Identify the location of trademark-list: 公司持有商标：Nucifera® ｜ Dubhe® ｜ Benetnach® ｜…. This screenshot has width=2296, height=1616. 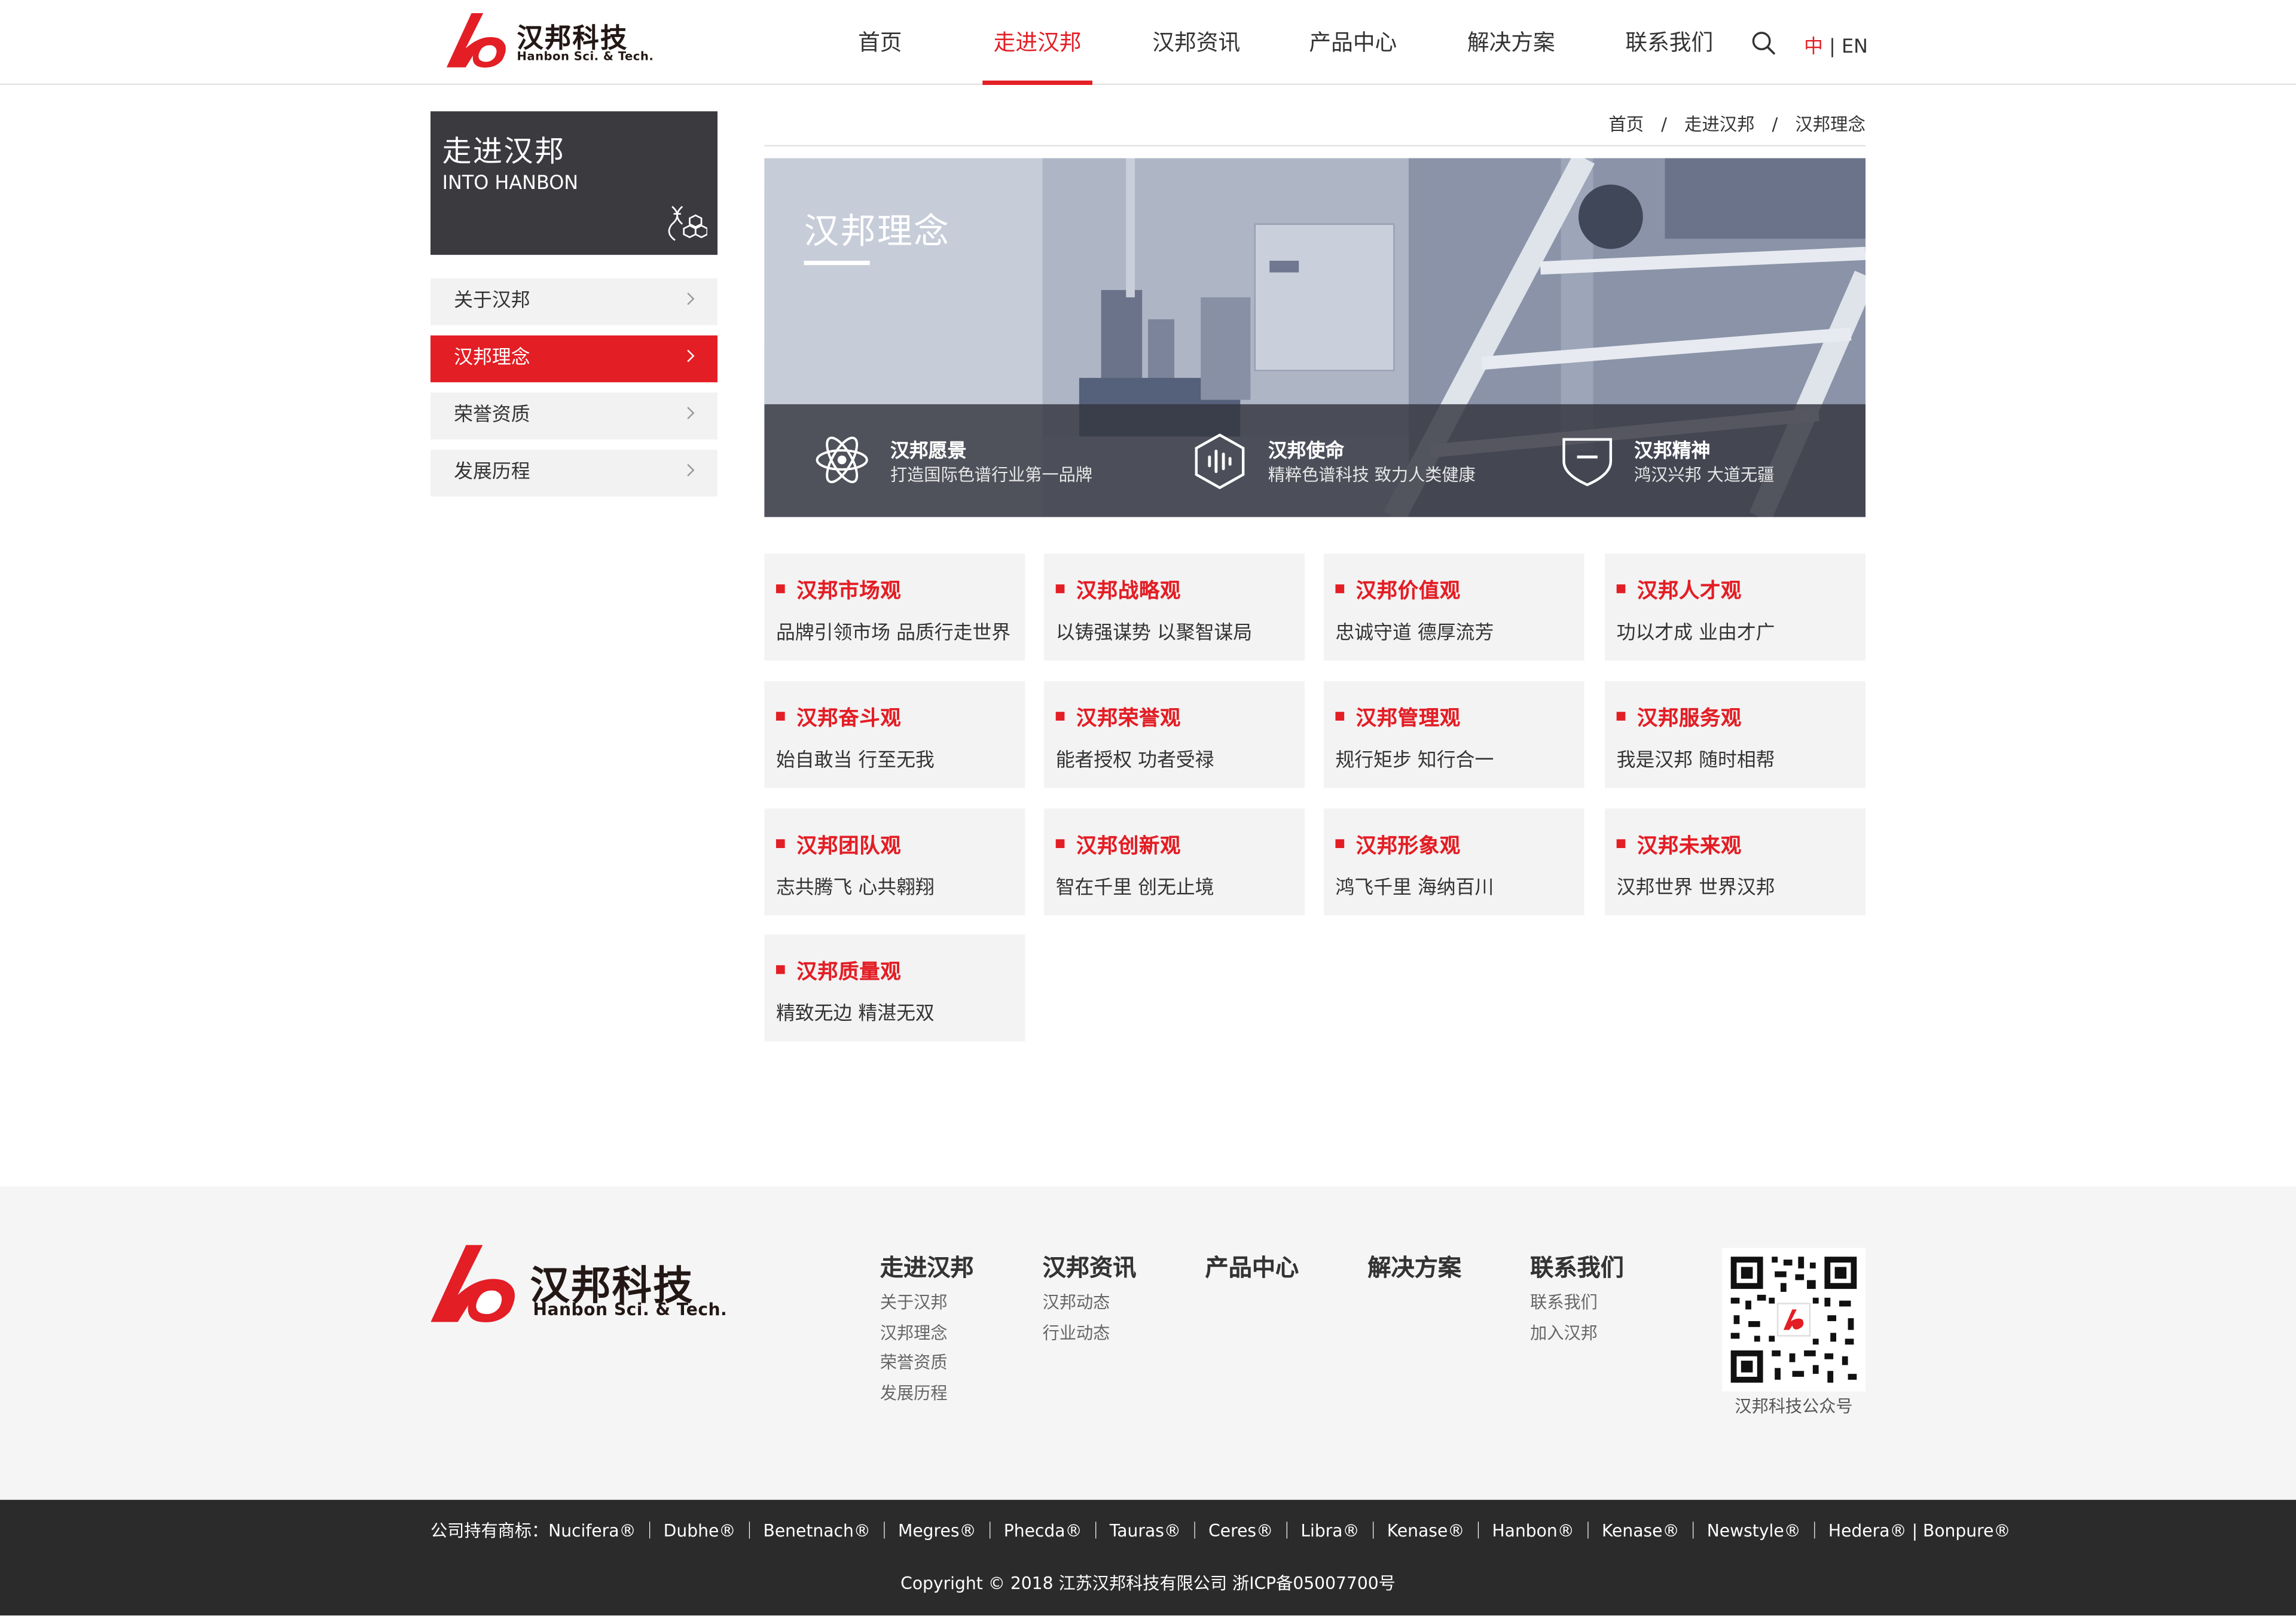
(1220, 1531).